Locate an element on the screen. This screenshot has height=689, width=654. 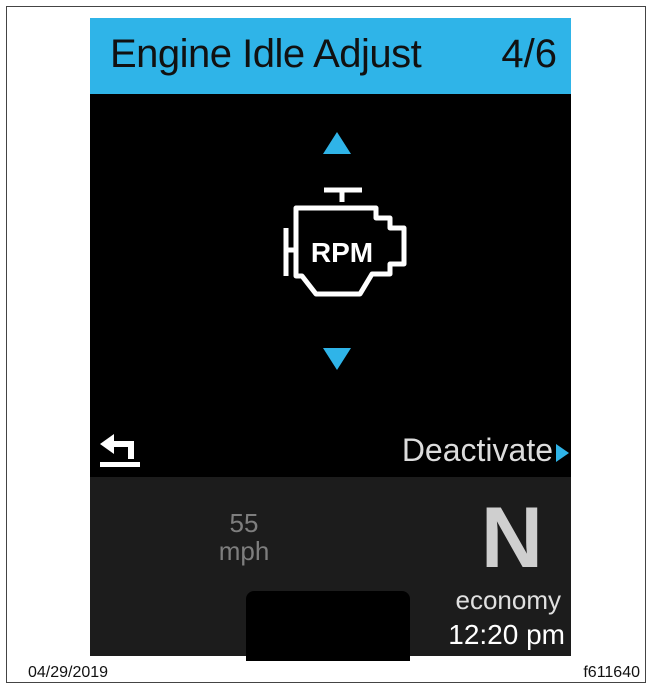
increase-arrow-icon is located at coordinates (337, 143).